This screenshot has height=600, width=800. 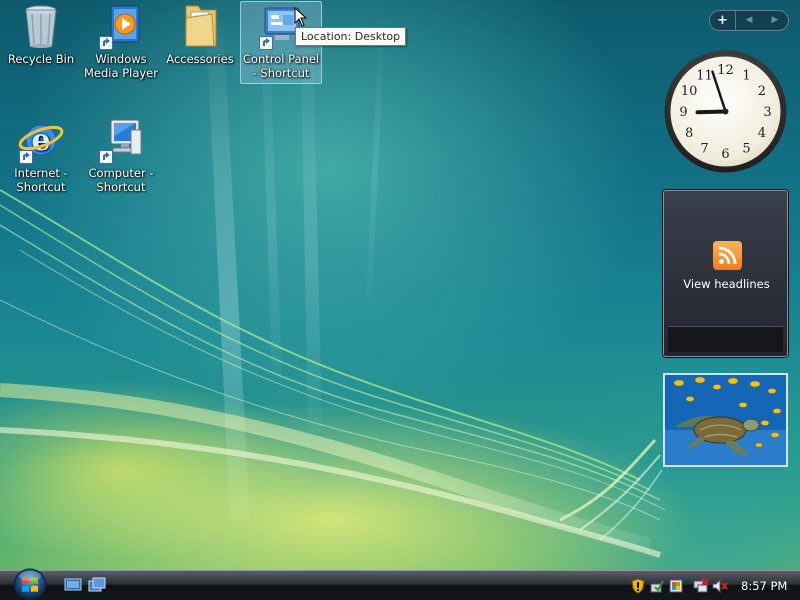 I want to click on desktop-icon-label: Windows Media Player, so click(x=121, y=66).